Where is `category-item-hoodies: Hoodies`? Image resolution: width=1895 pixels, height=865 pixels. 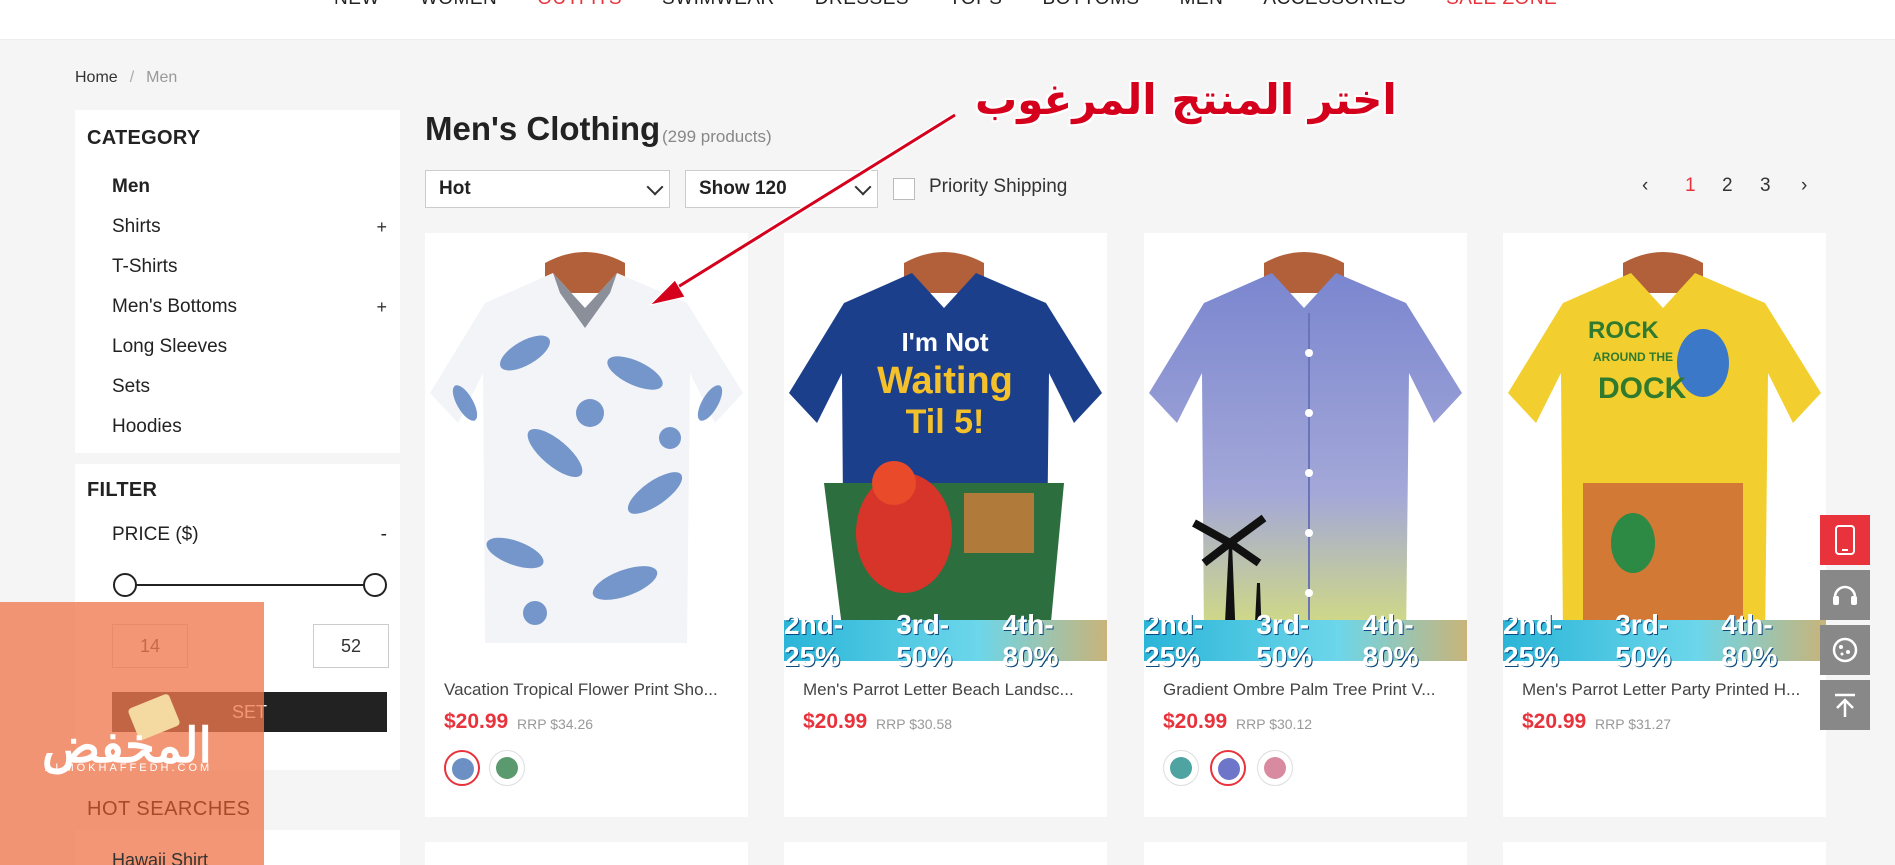
category-item-hoodies: Hoodies is located at coordinates (249, 427).